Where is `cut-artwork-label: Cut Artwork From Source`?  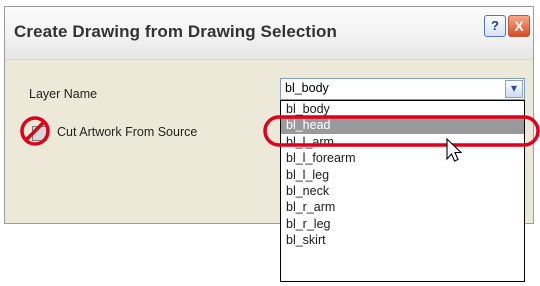
cut-artwork-label: Cut Artwork From Source is located at coordinates (127, 132).